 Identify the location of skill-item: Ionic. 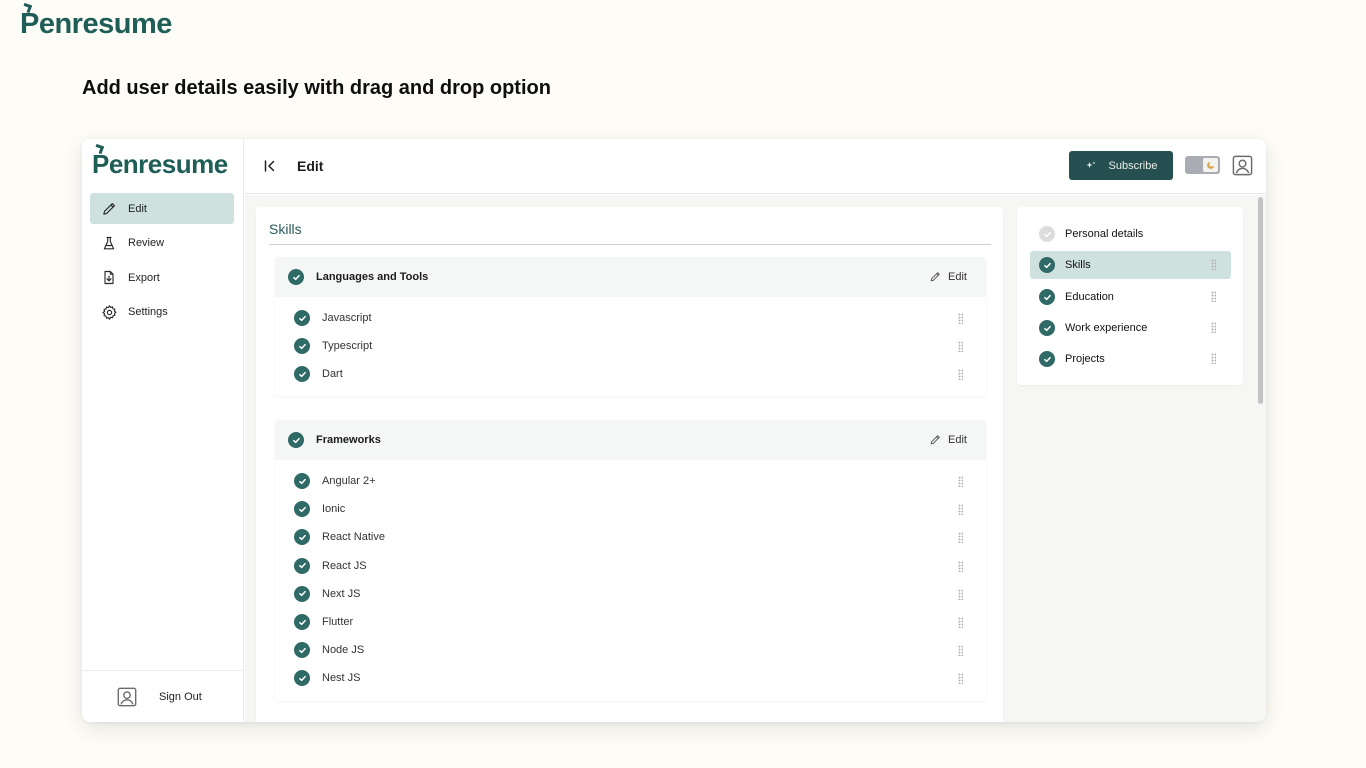
(630, 509).